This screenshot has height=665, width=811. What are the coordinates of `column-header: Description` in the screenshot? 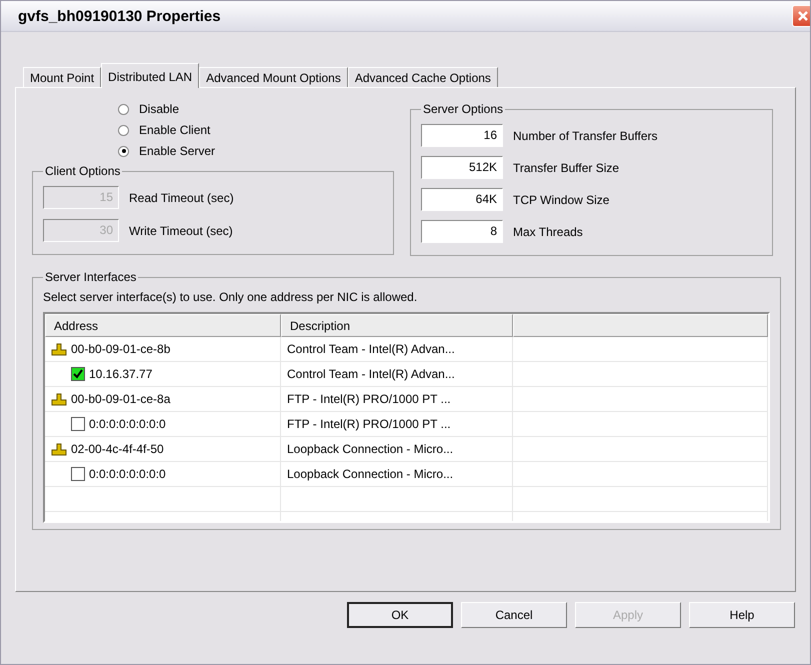 It's located at (397, 325).